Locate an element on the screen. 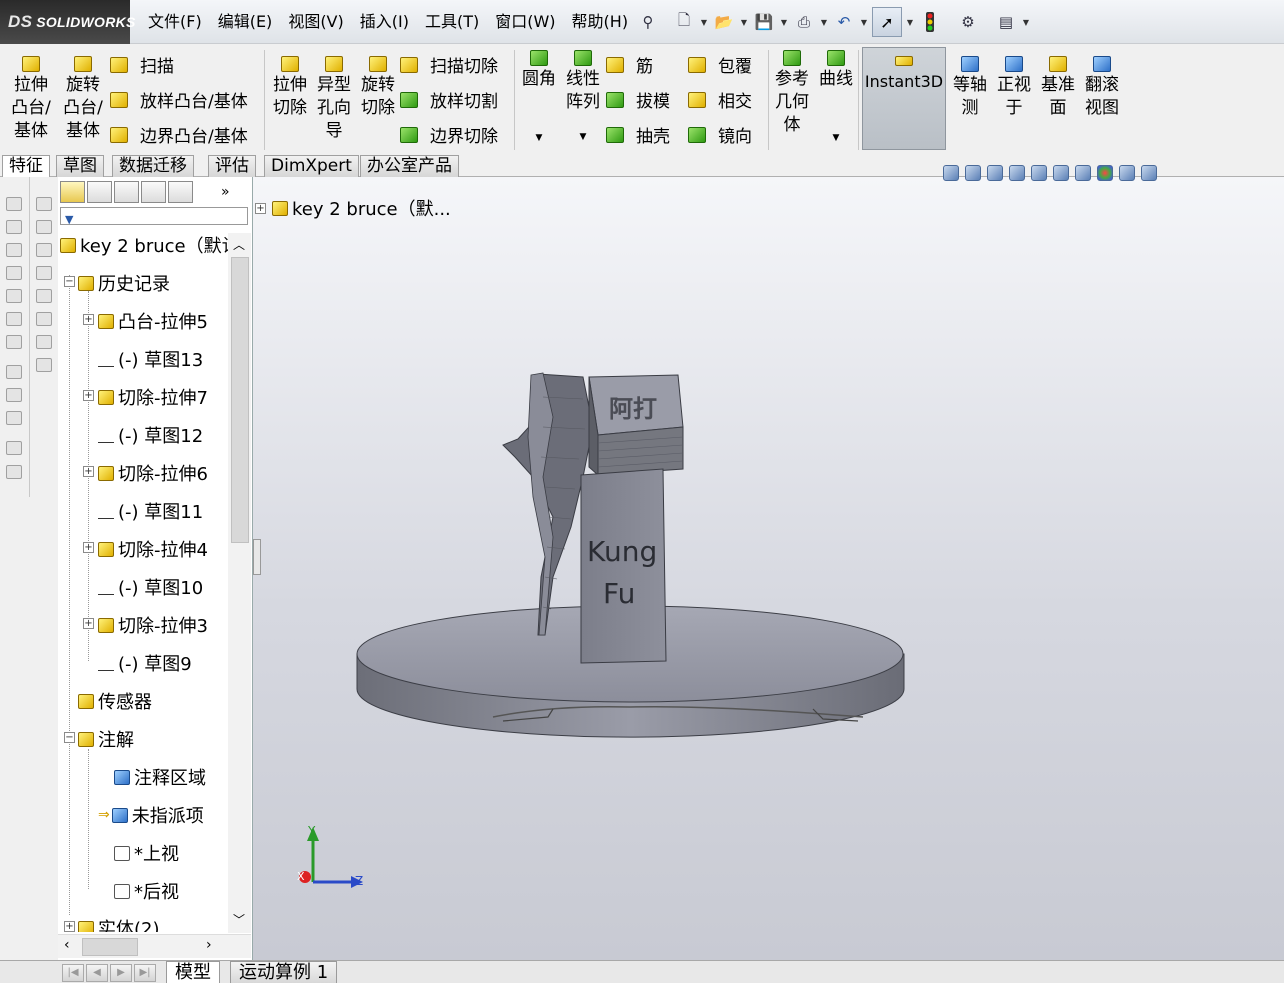  first-tab-nav-icon: |◀ is located at coordinates (73, 973).